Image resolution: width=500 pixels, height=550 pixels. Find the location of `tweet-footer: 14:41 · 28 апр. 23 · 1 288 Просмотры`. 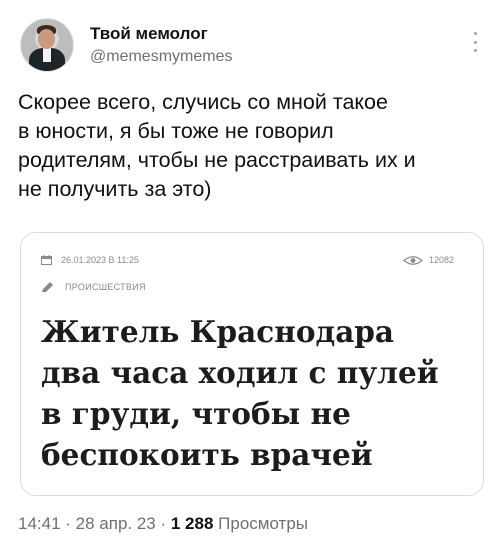

tweet-footer: 14:41 · 28 апр. 23 · 1 288 Просмотры is located at coordinates (163, 524).